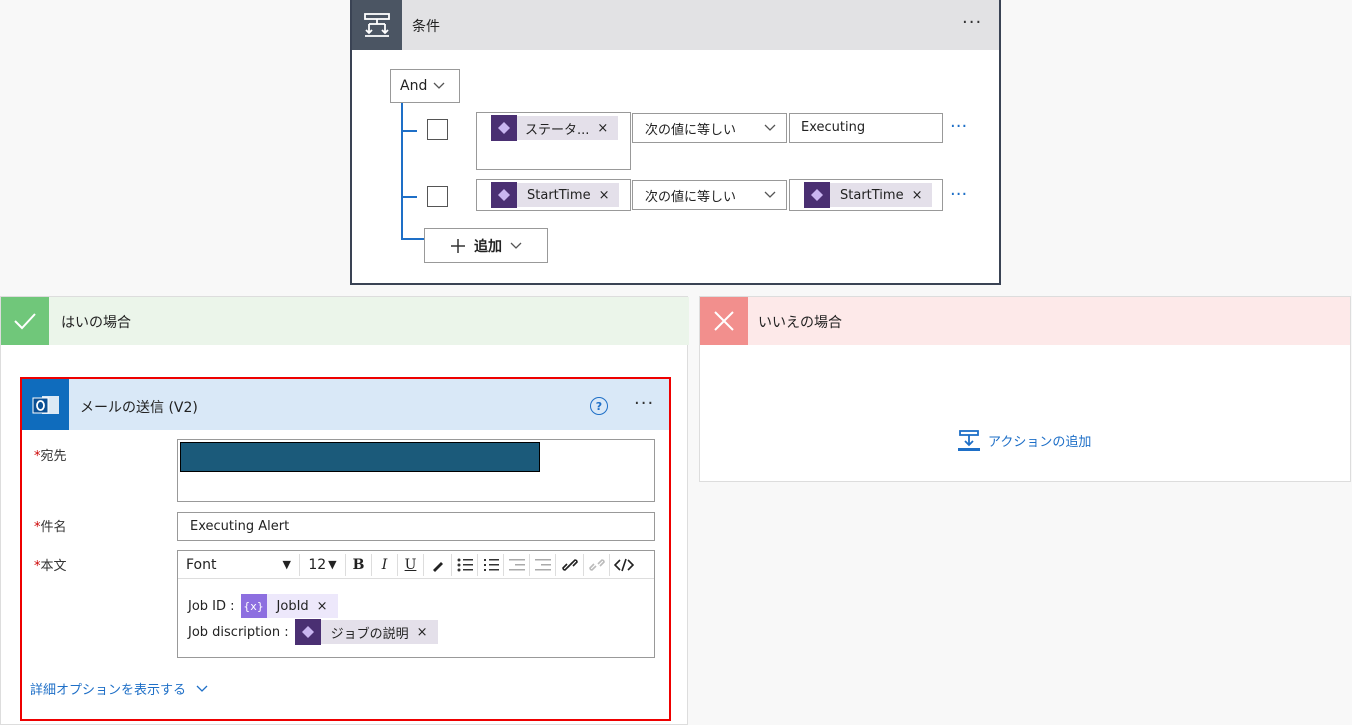 This screenshot has height=725, width=1352. What do you see at coordinates (416, 526) in the screenshot?
I see `subject-input: Executing Alert` at bounding box center [416, 526].